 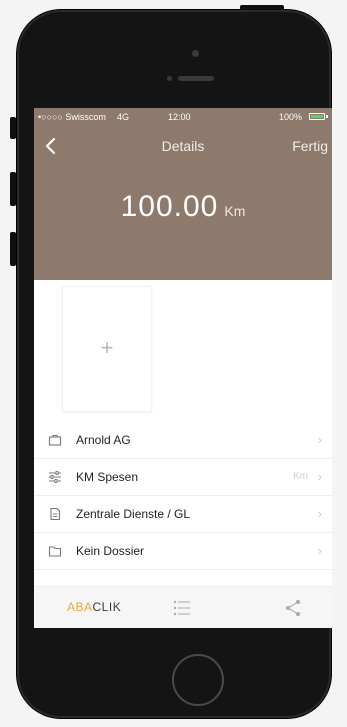 What do you see at coordinates (13, 249) in the screenshot?
I see `volume-down-button` at bounding box center [13, 249].